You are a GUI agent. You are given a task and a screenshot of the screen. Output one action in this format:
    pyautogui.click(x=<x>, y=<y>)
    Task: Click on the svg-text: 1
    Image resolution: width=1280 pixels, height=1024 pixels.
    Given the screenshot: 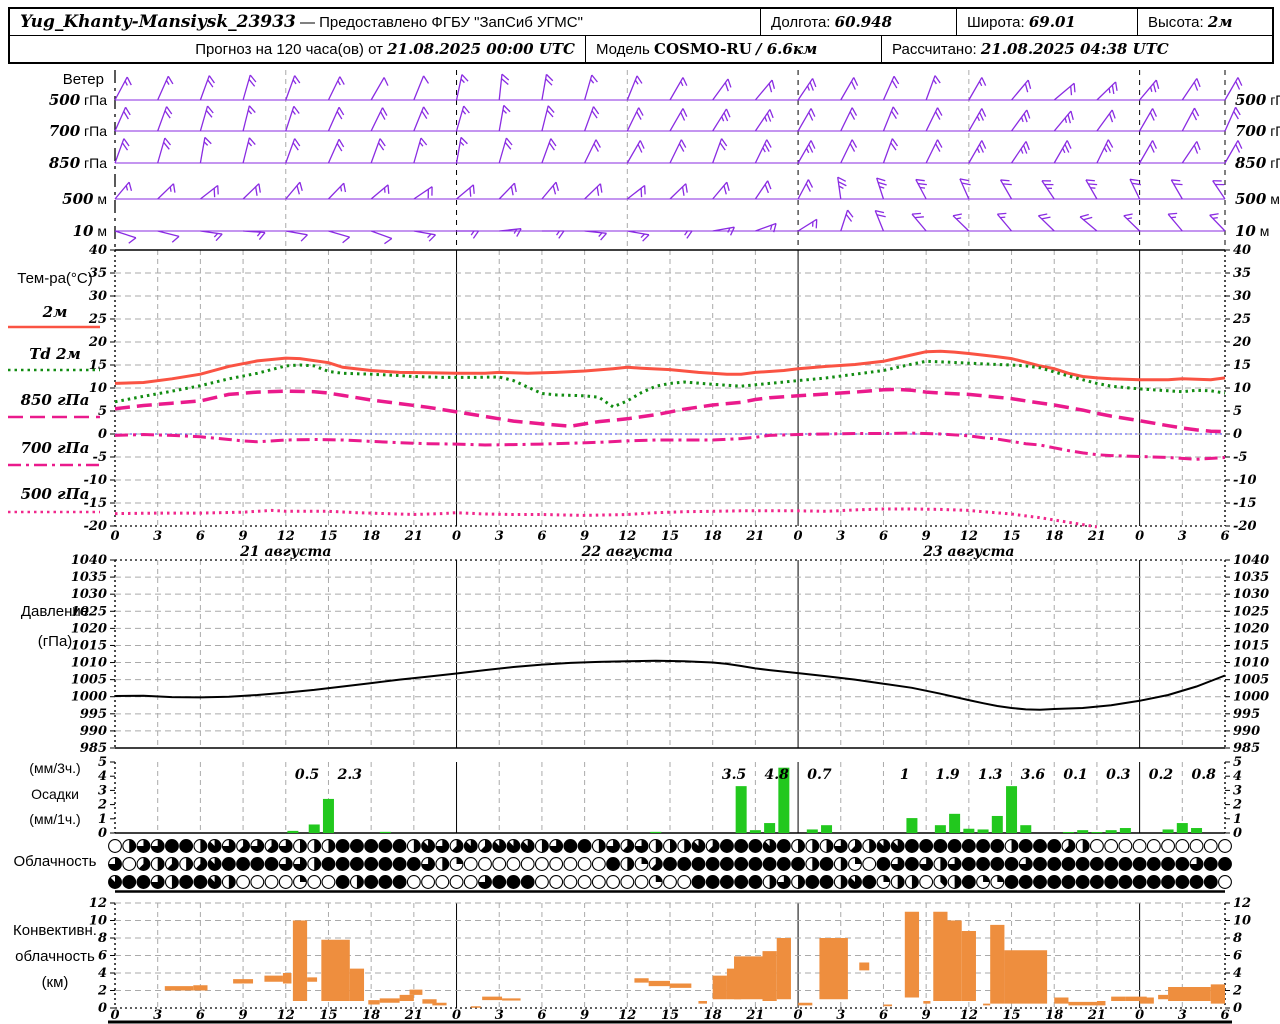 What is the action you would take?
    pyautogui.click(x=1237, y=819)
    